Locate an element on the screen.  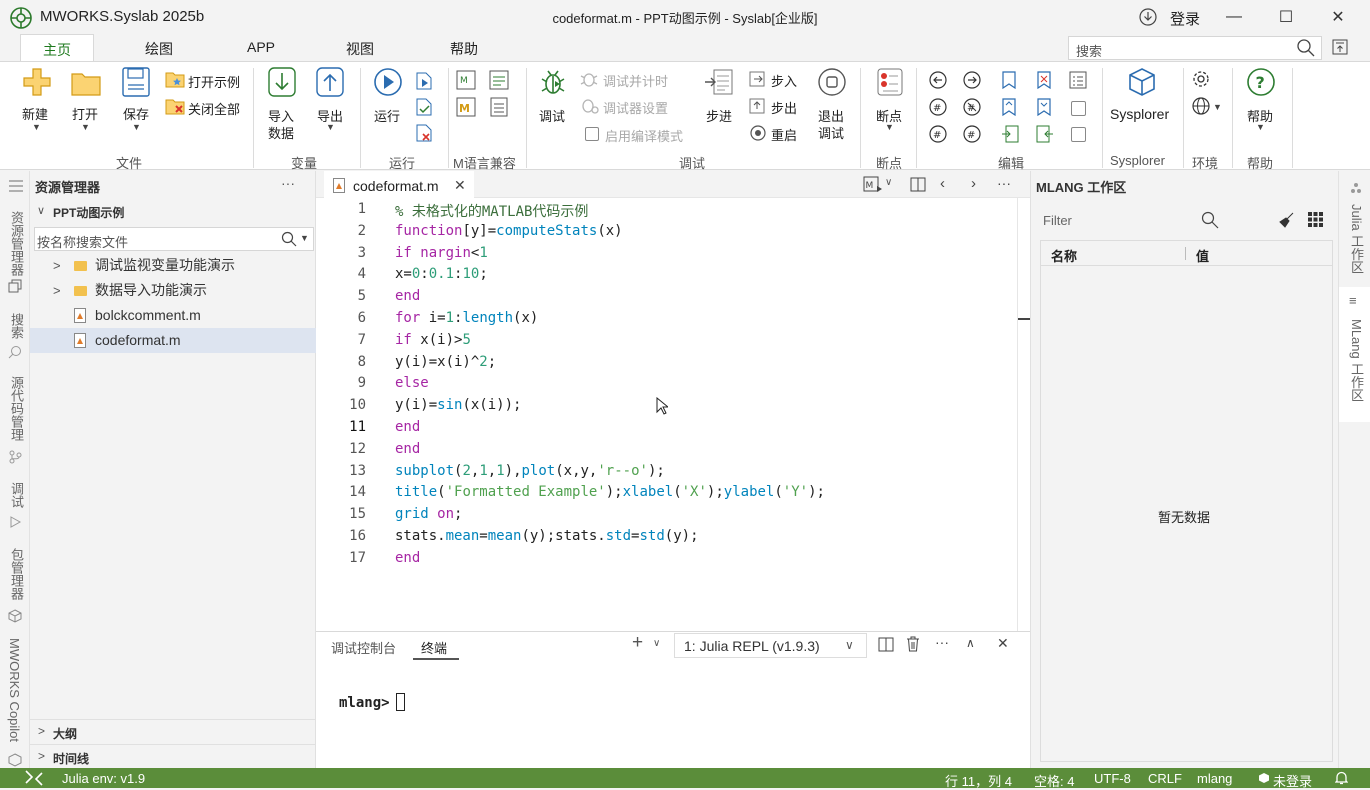
globe-icon is located at coordinates (1201, 106).